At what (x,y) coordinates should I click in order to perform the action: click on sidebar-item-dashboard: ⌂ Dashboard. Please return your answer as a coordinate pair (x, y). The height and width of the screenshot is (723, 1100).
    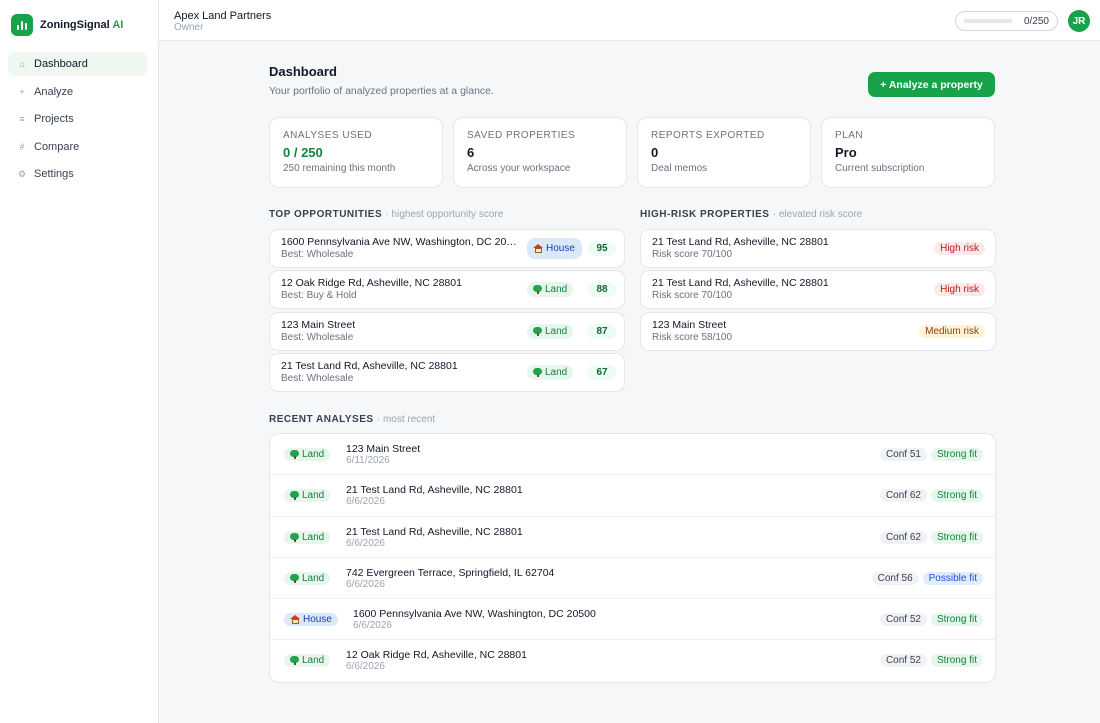
    Looking at the image, I should click on (77, 64).